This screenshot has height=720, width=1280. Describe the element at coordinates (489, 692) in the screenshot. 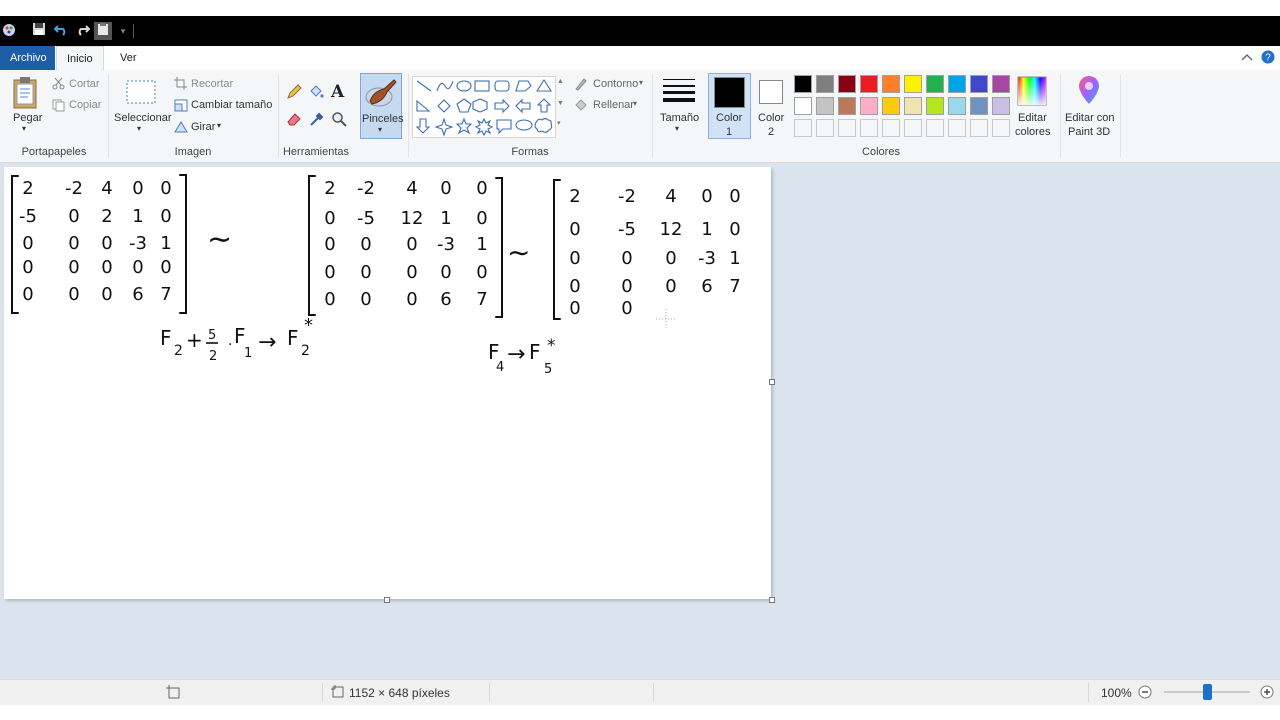

I see `status-separator` at that location.